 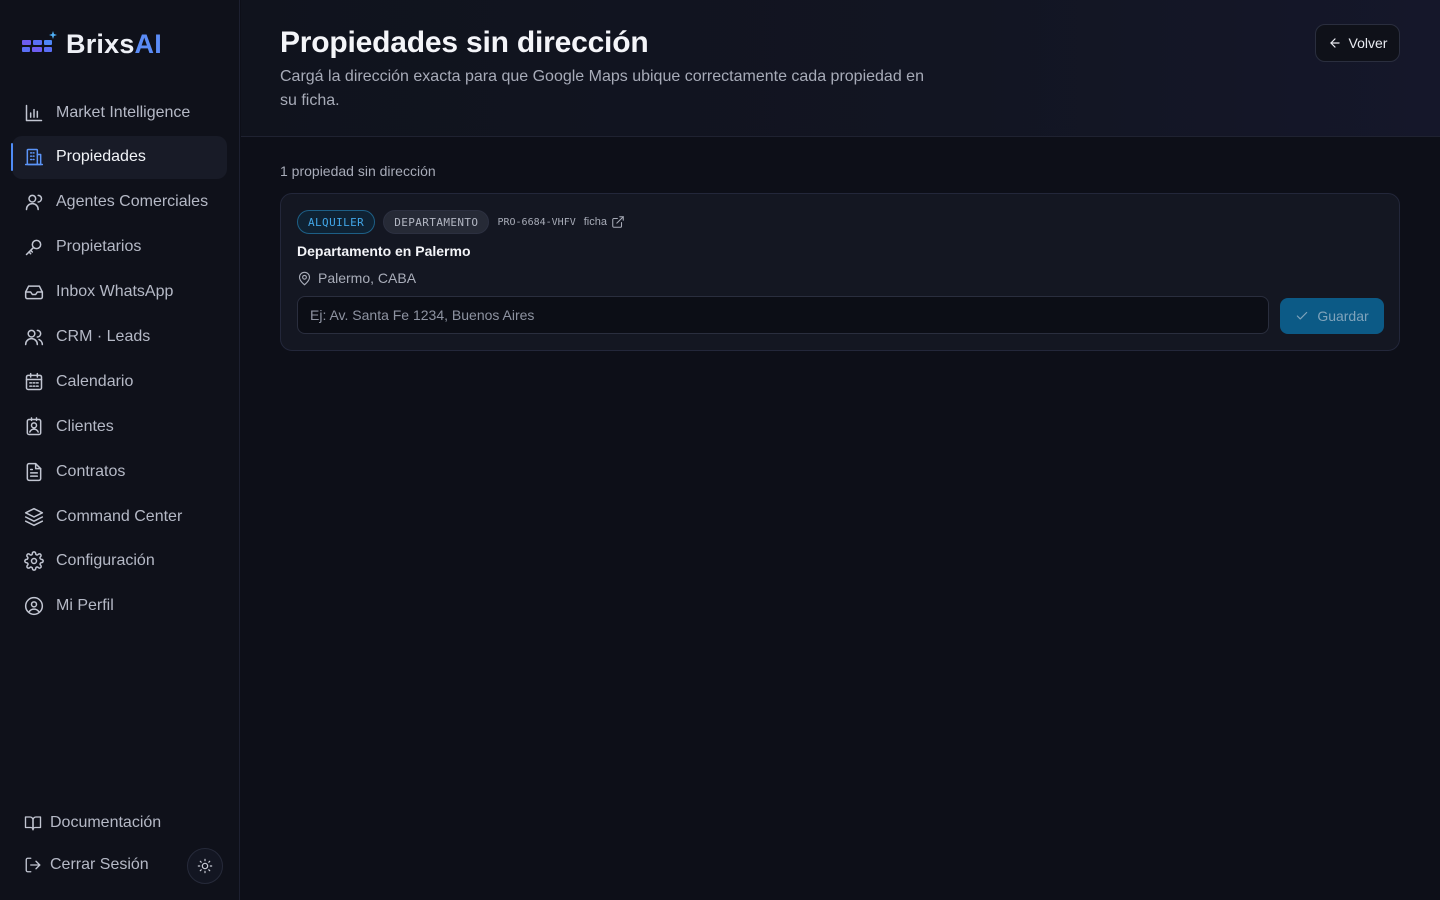 What do you see at coordinates (618, 222) in the screenshot?
I see `external-link-icon` at bounding box center [618, 222].